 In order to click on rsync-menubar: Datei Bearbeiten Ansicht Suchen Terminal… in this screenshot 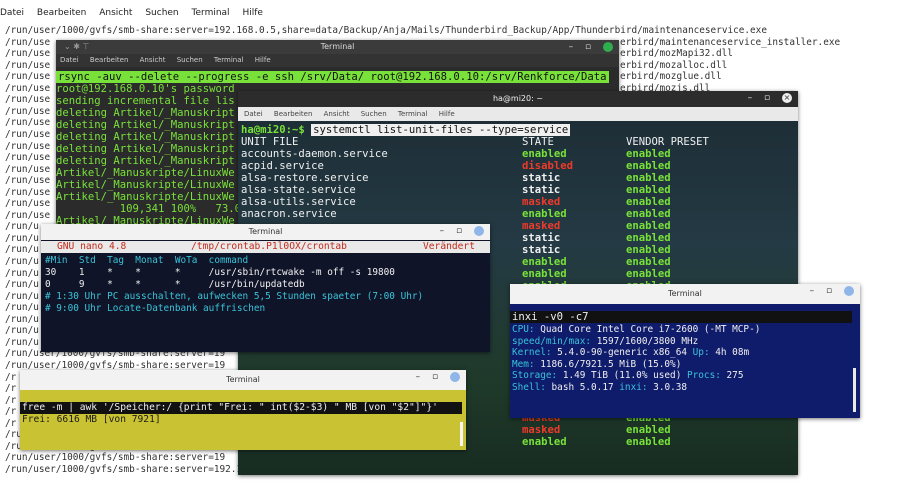, I will do `click(337, 60)`.